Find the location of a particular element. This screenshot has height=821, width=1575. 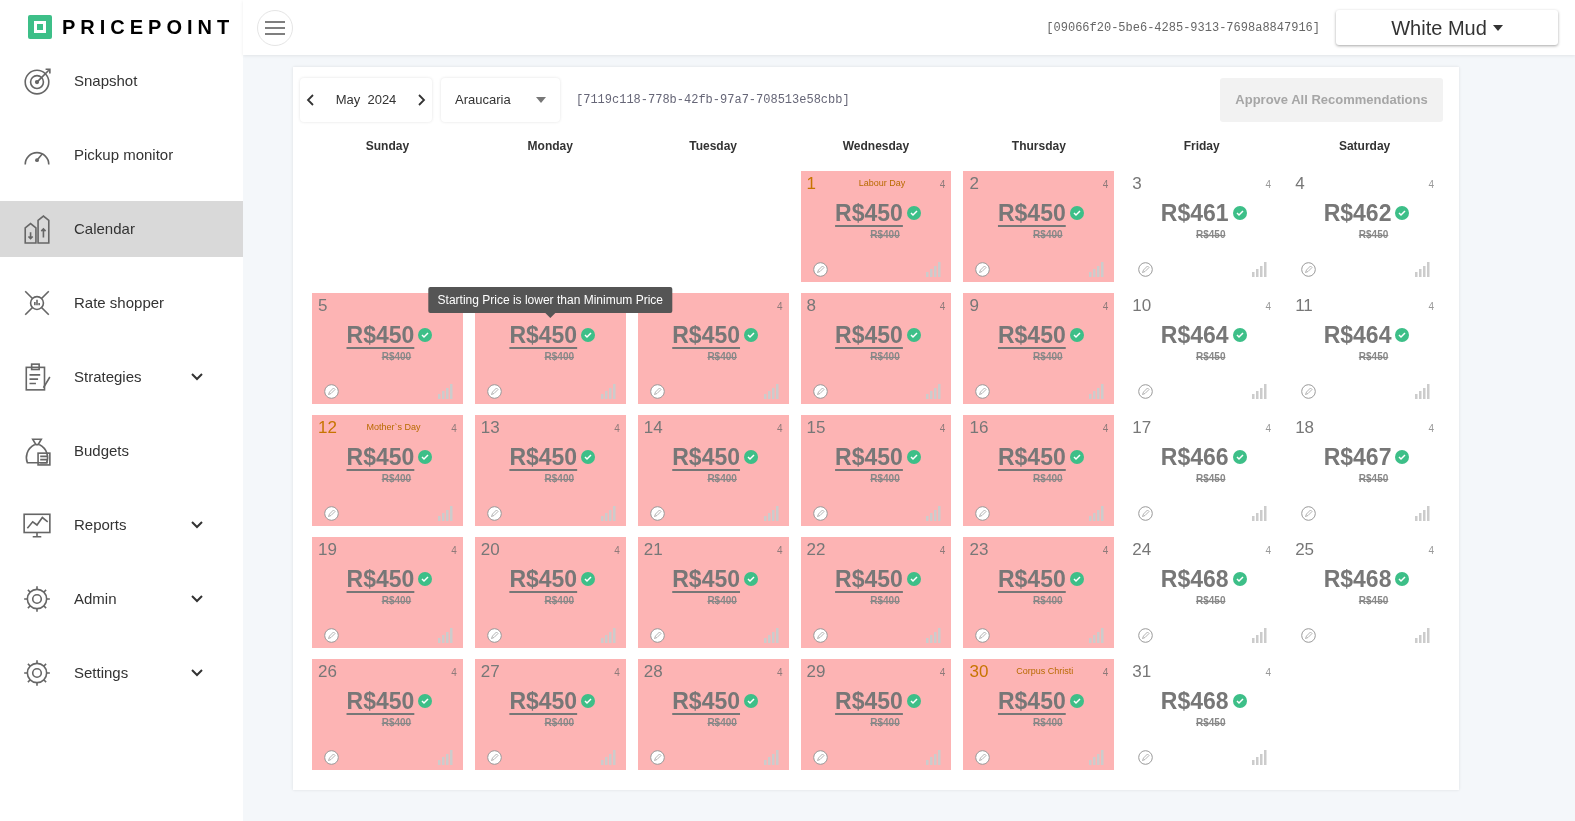

settings-icon is located at coordinates (37, 673).